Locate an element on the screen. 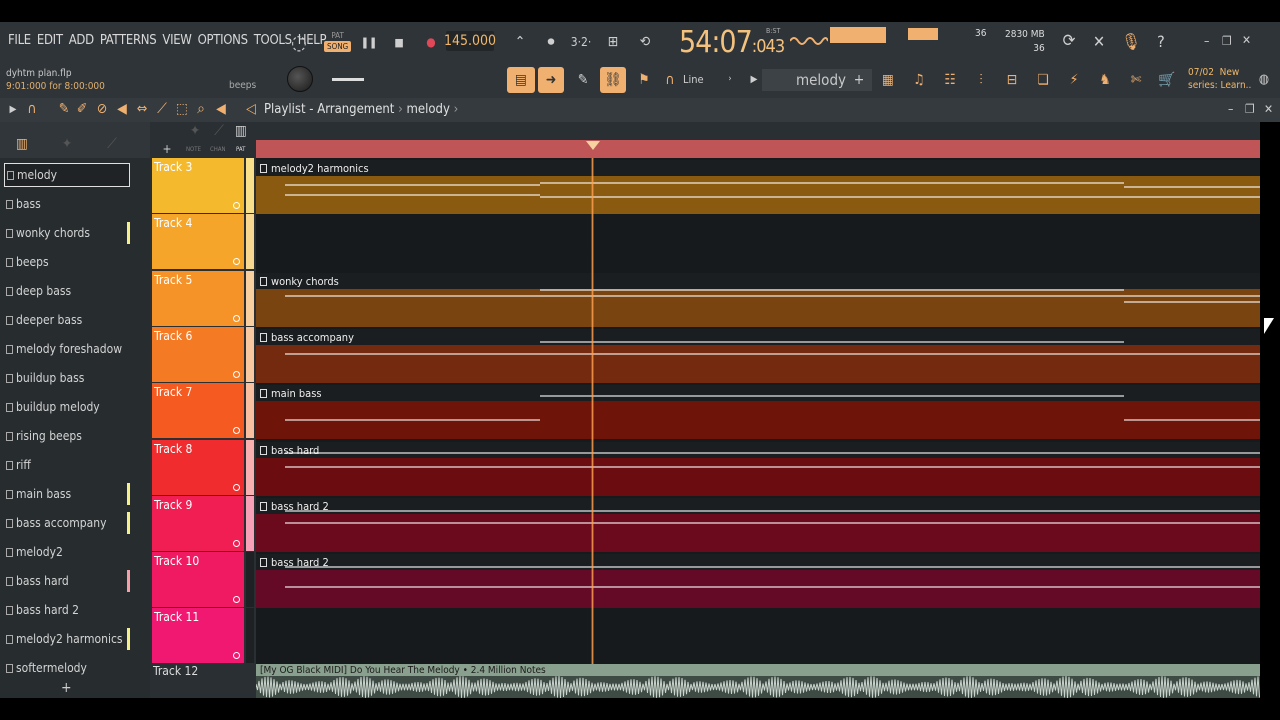  pattern-item: bass accompany is located at coordinates (67, 523).